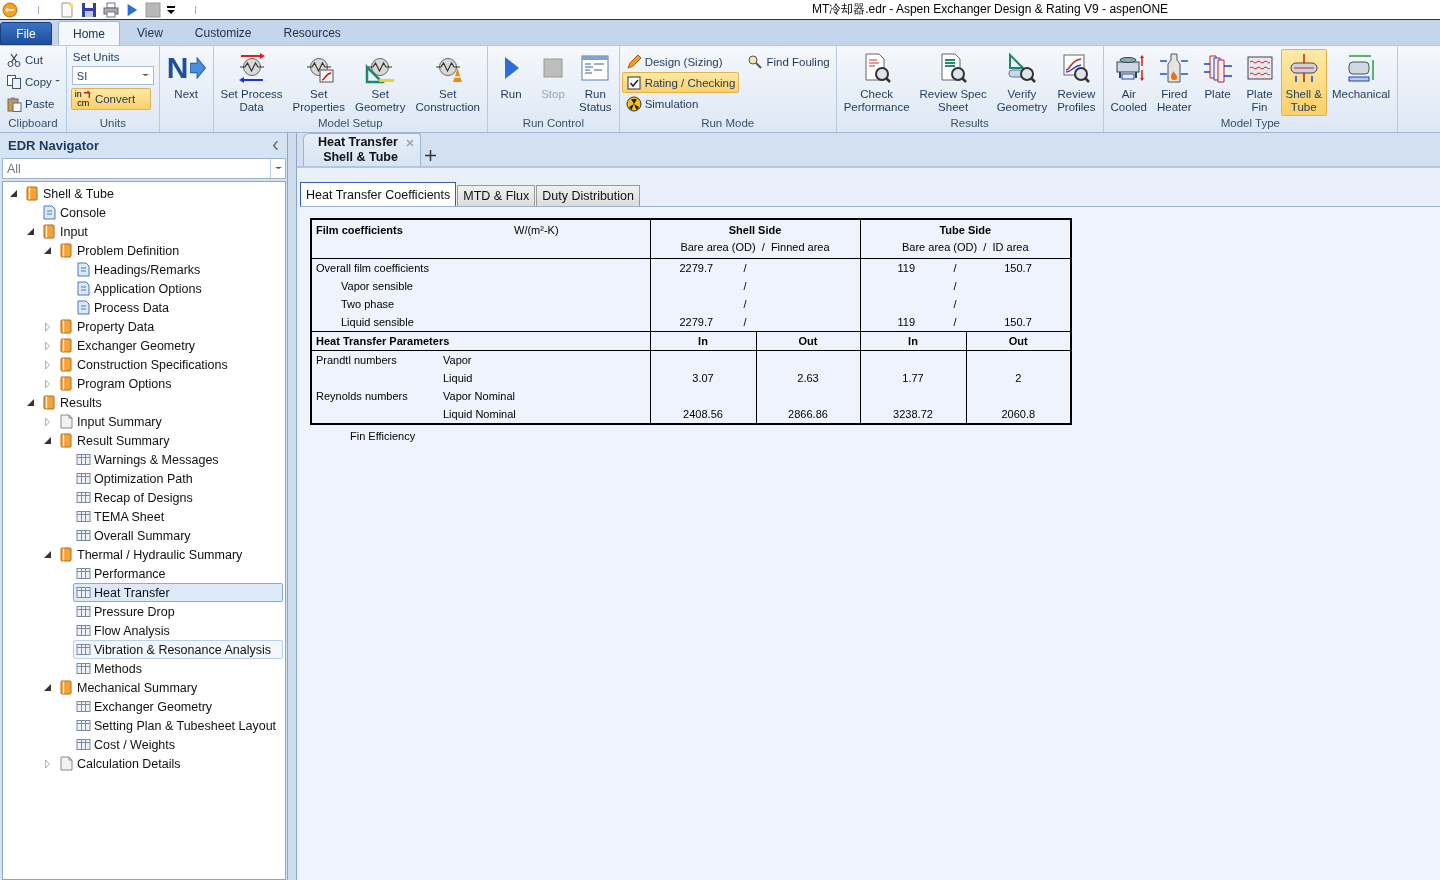 The height and width of the screenshot is (880, 1440). Describe the element at coordinates (126, 744) in the screenshot. I see `tree-item: Cost / Weights` at that location.